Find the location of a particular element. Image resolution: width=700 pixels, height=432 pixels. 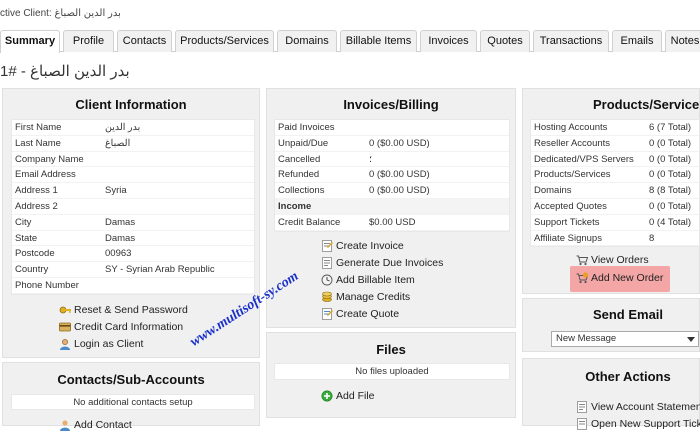

link-label: Add Contact is located at coordinates (103, 425).